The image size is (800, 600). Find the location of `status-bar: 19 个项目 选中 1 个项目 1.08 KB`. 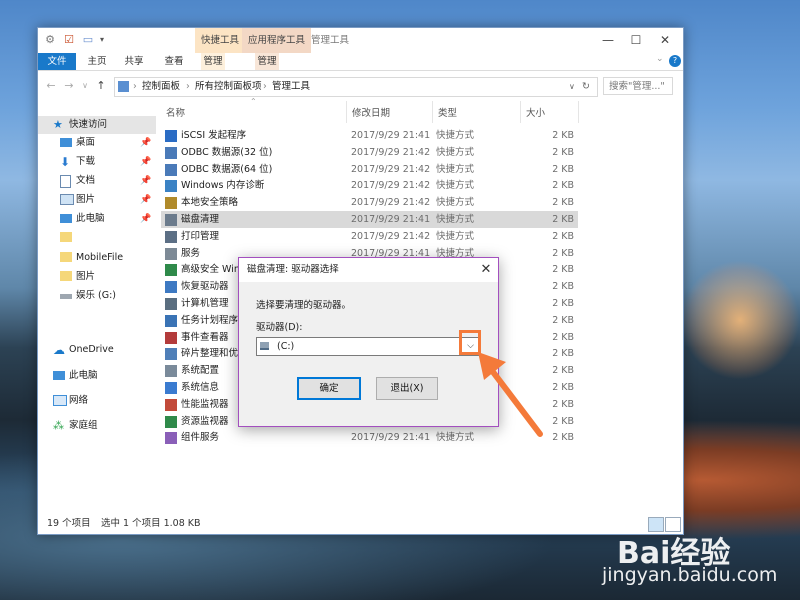

status-bar: 19 个项目 选中 1 个项目 1.08 KB is located at coordinates (360, 523).